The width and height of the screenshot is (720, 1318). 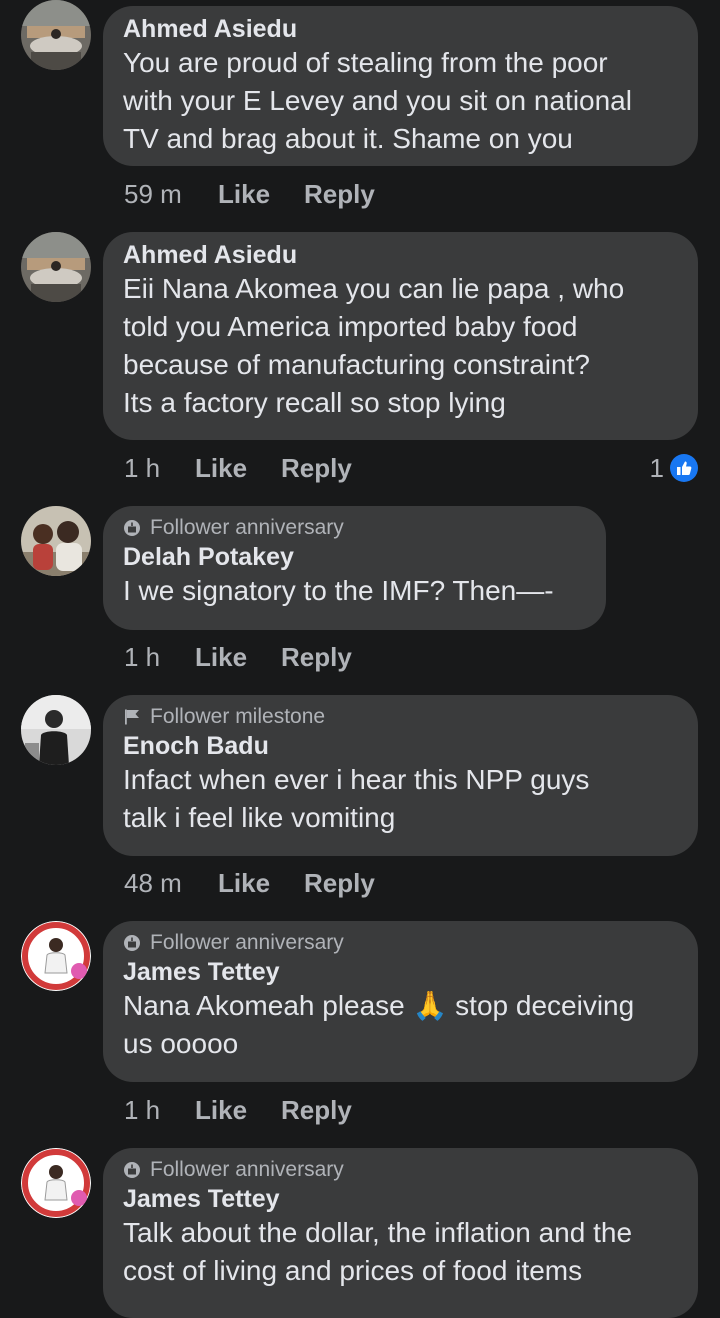 What do you see at coordinates (400, 717) in the screenshot?
I see `follower-badge: Follower milestone` at bounding box center [400, 717].